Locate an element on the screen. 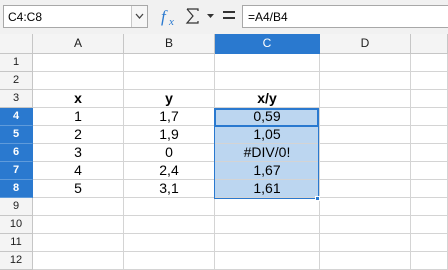 The image size is (448, 270). cell-c11 is located at coordinates (267, 243).